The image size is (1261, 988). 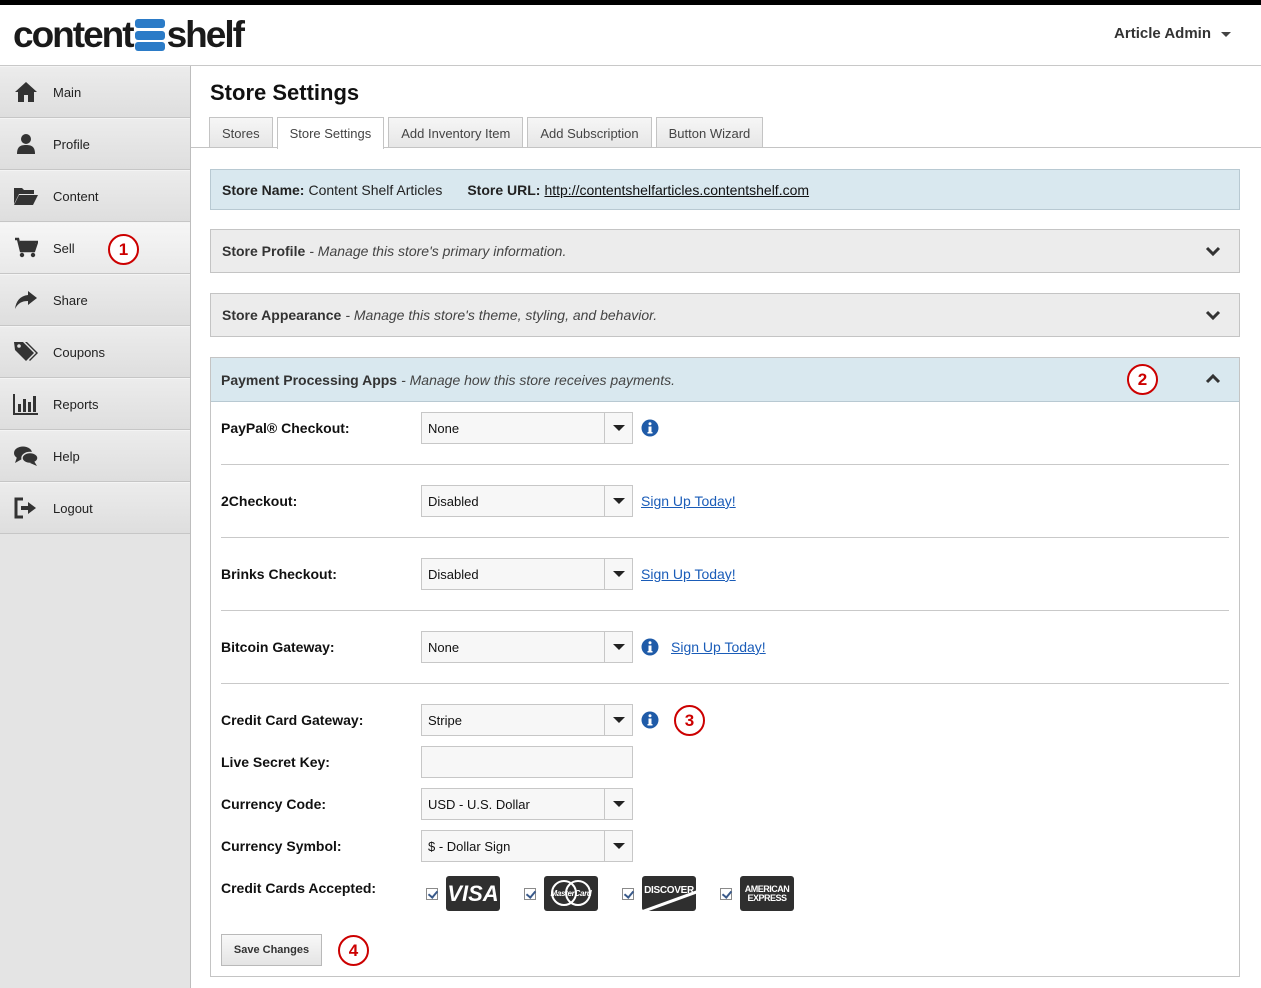 I want to click on app-header: content shelf Article Admin, so click(x=630, y=35).